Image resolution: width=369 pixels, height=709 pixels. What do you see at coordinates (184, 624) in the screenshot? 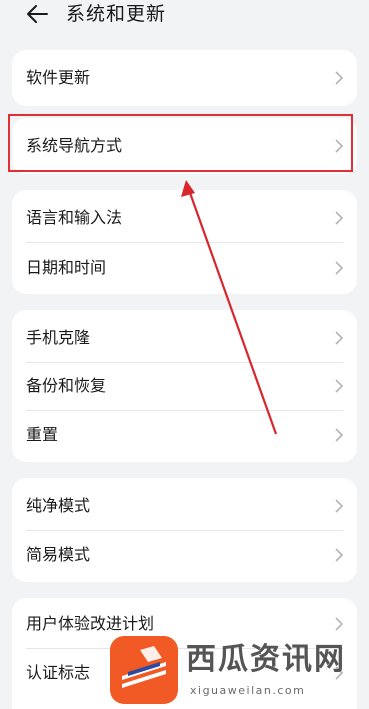
I see `settings-item-user-experience: 用户体验改进计划` at bounding box center [184, 624].